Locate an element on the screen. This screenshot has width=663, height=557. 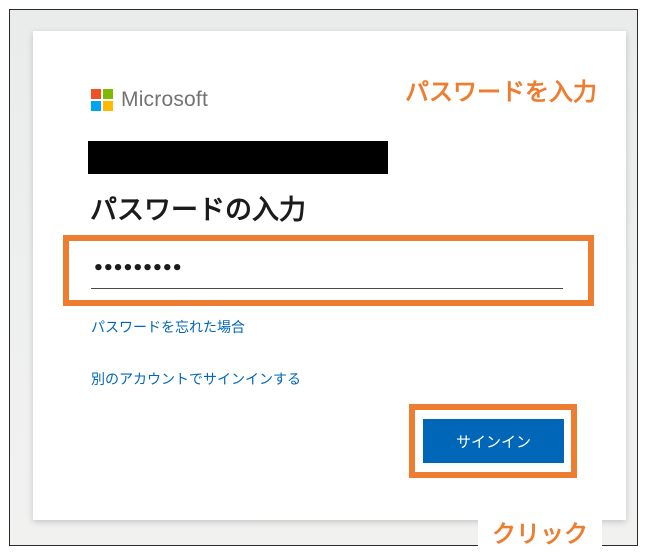
annotation-click: クリック is located at coordinates (540, 534).